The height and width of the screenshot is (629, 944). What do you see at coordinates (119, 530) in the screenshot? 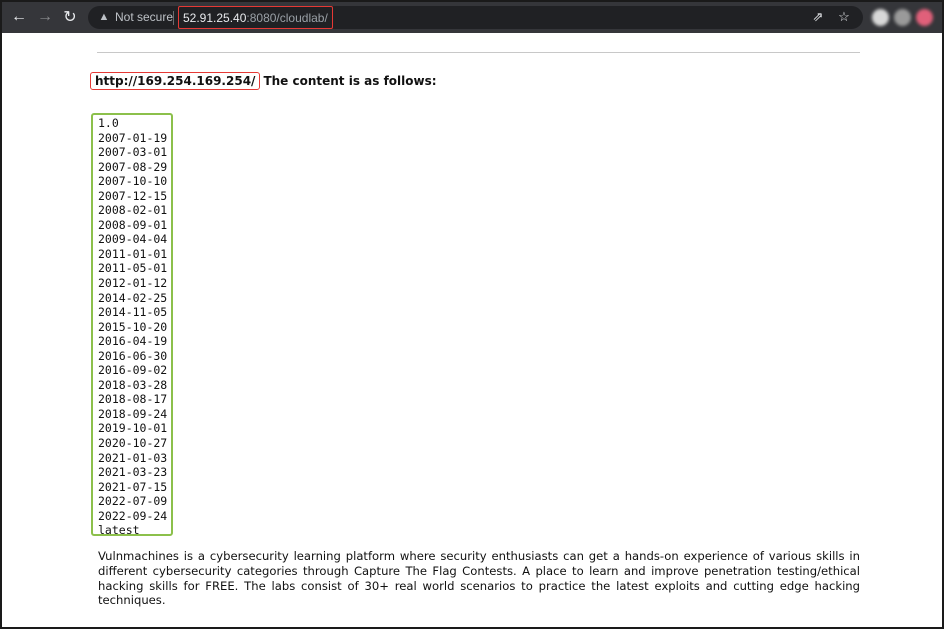
I see `list-item: latest` at bounding box center [119, 530].